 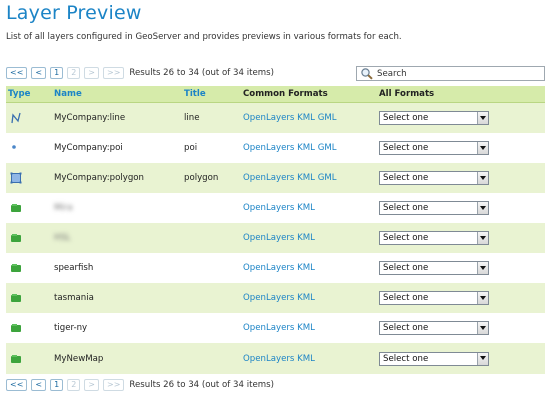 I want to click on layer-name: MyNewMap, so click(x=117, y=358).